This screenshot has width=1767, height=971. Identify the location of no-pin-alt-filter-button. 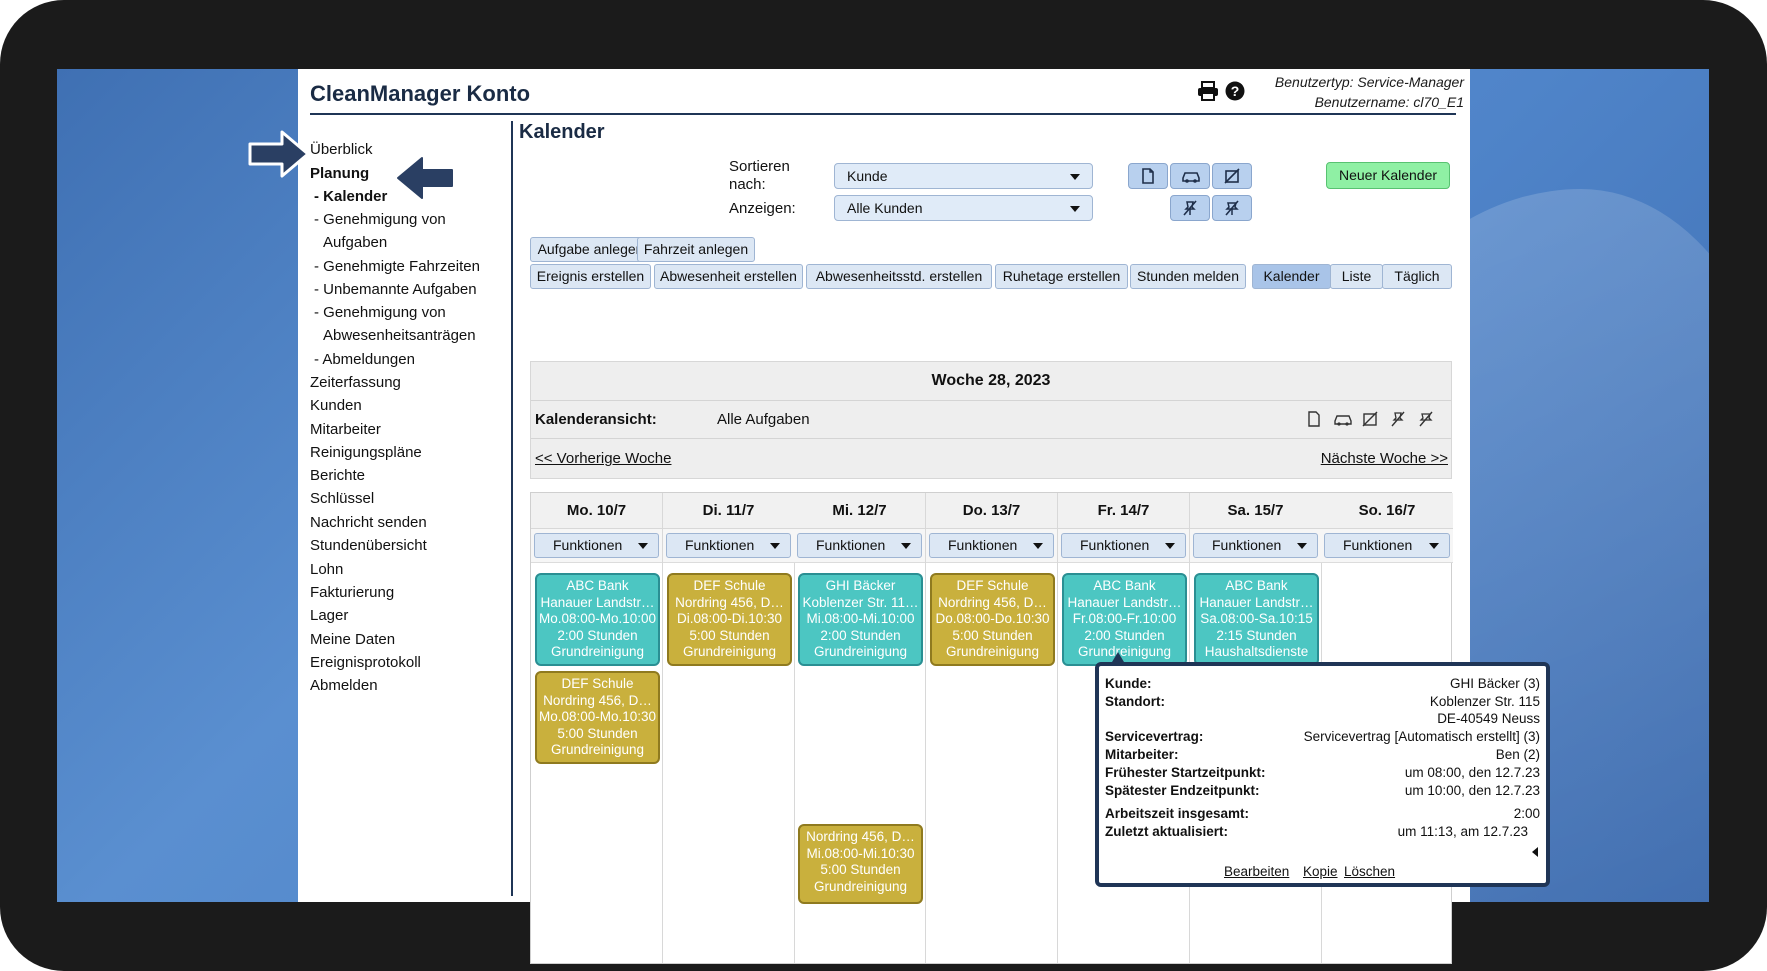
(1232, 208).